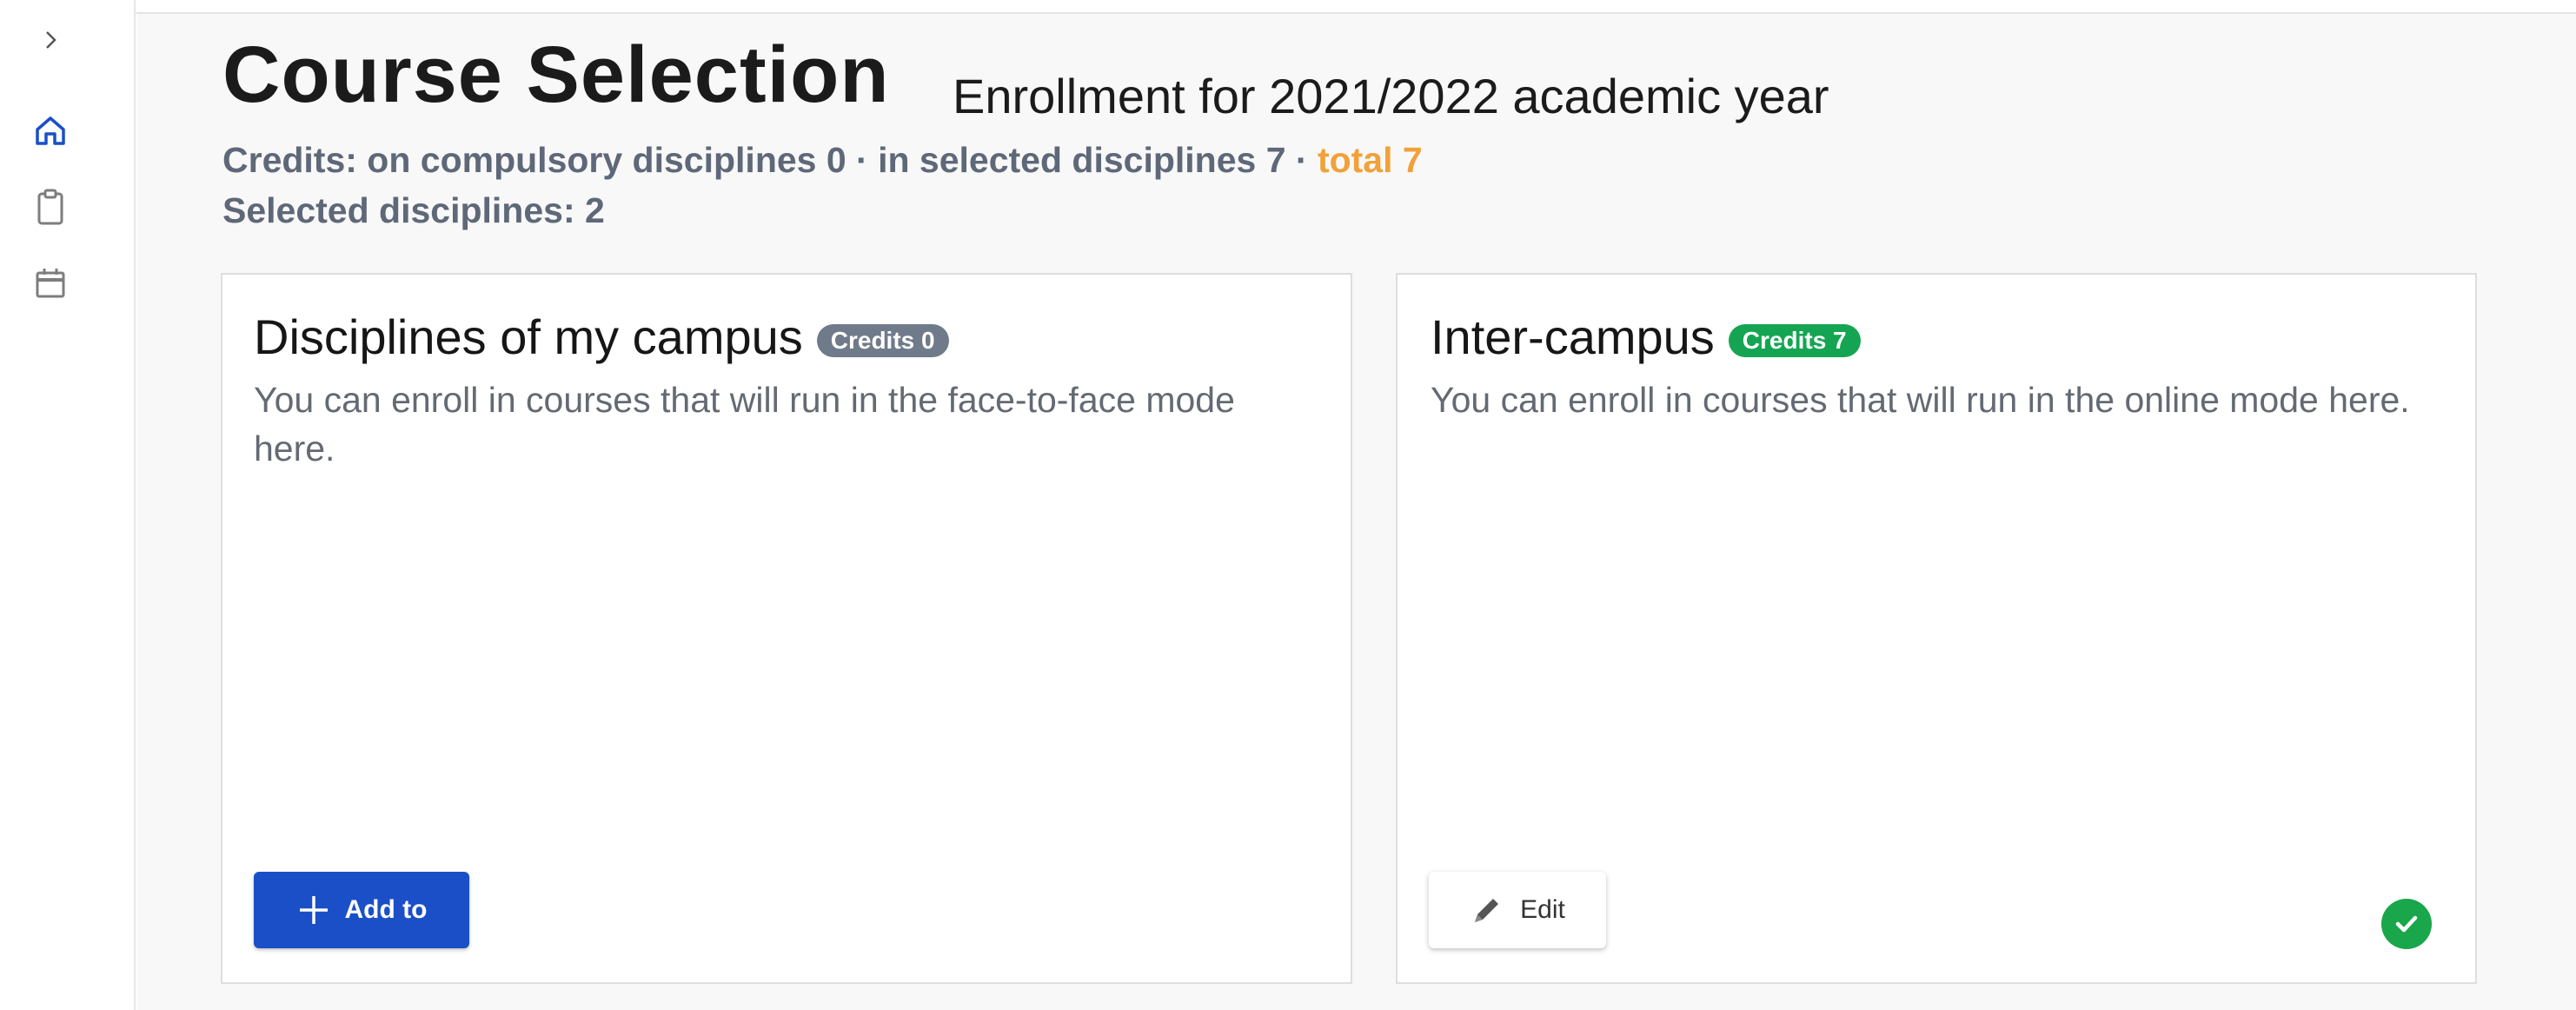 The height and width of the screenshot is (1010, 2576). Describe the element at coordinates (2406, 924) in the screenshot. I see `check-circle-icon` at that location.